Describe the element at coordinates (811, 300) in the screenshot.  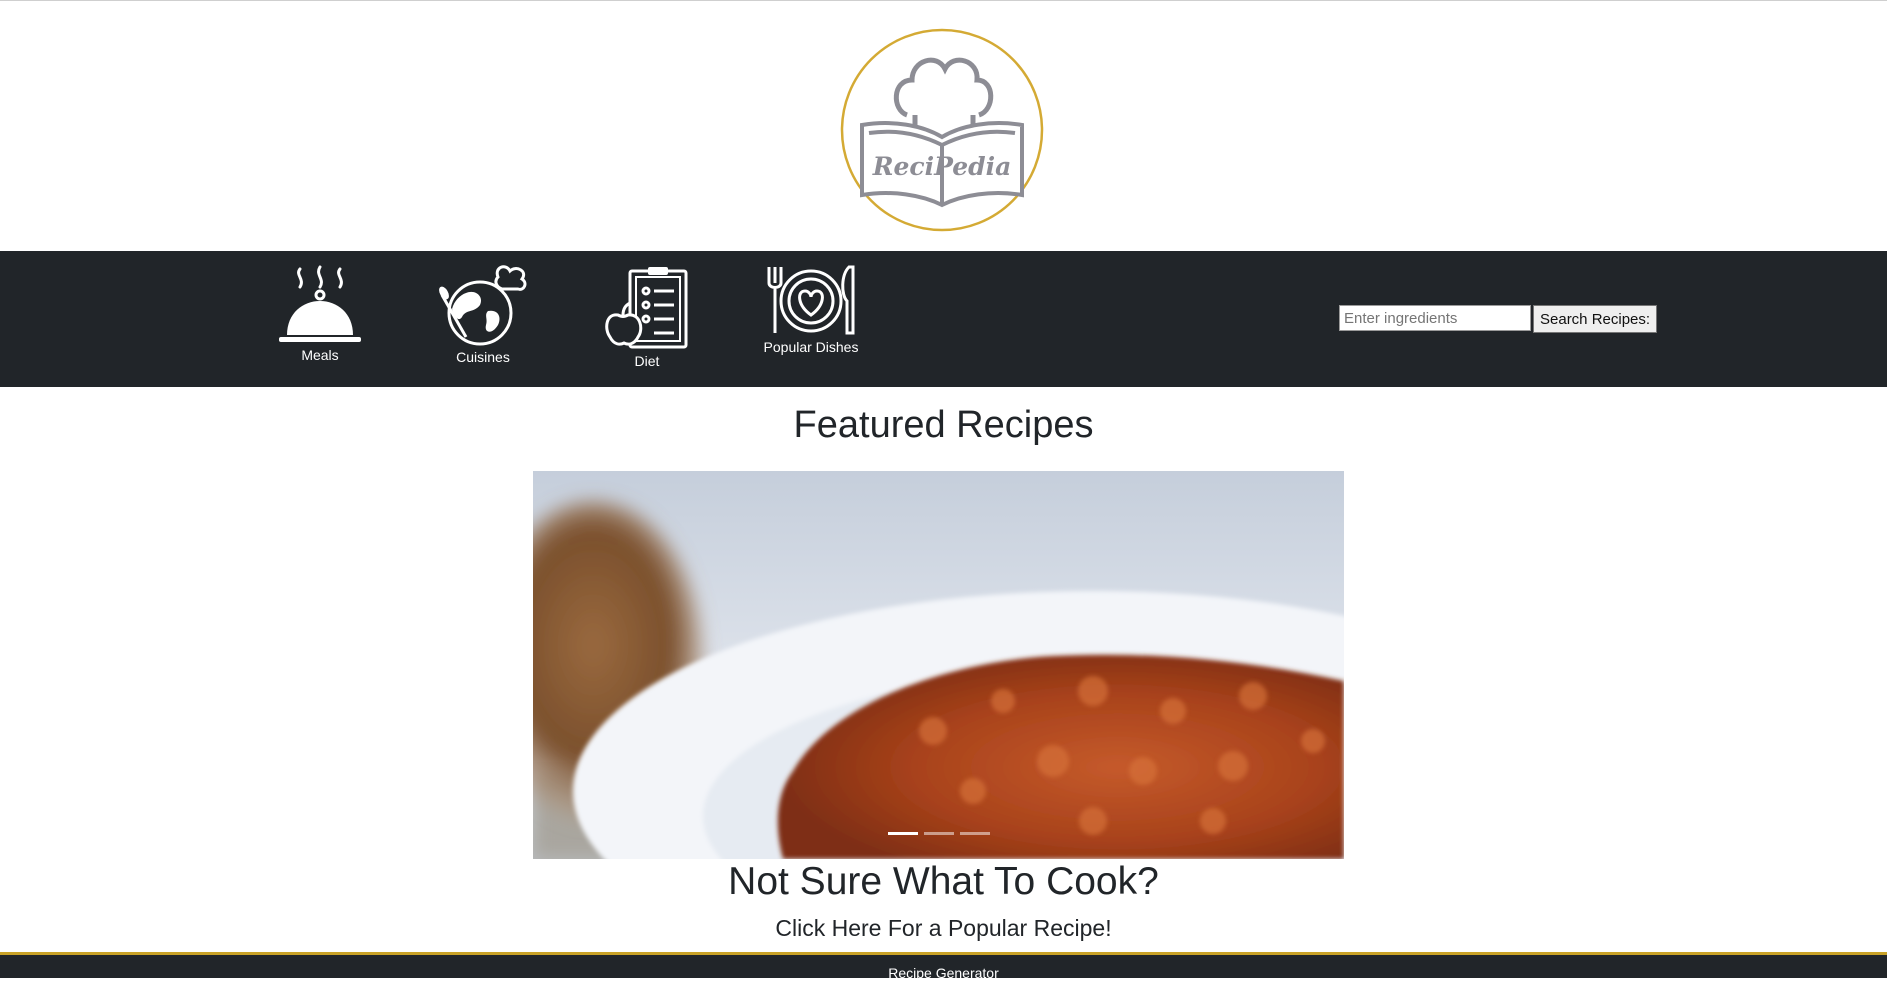
I see `plate-heart-icon` at that location.